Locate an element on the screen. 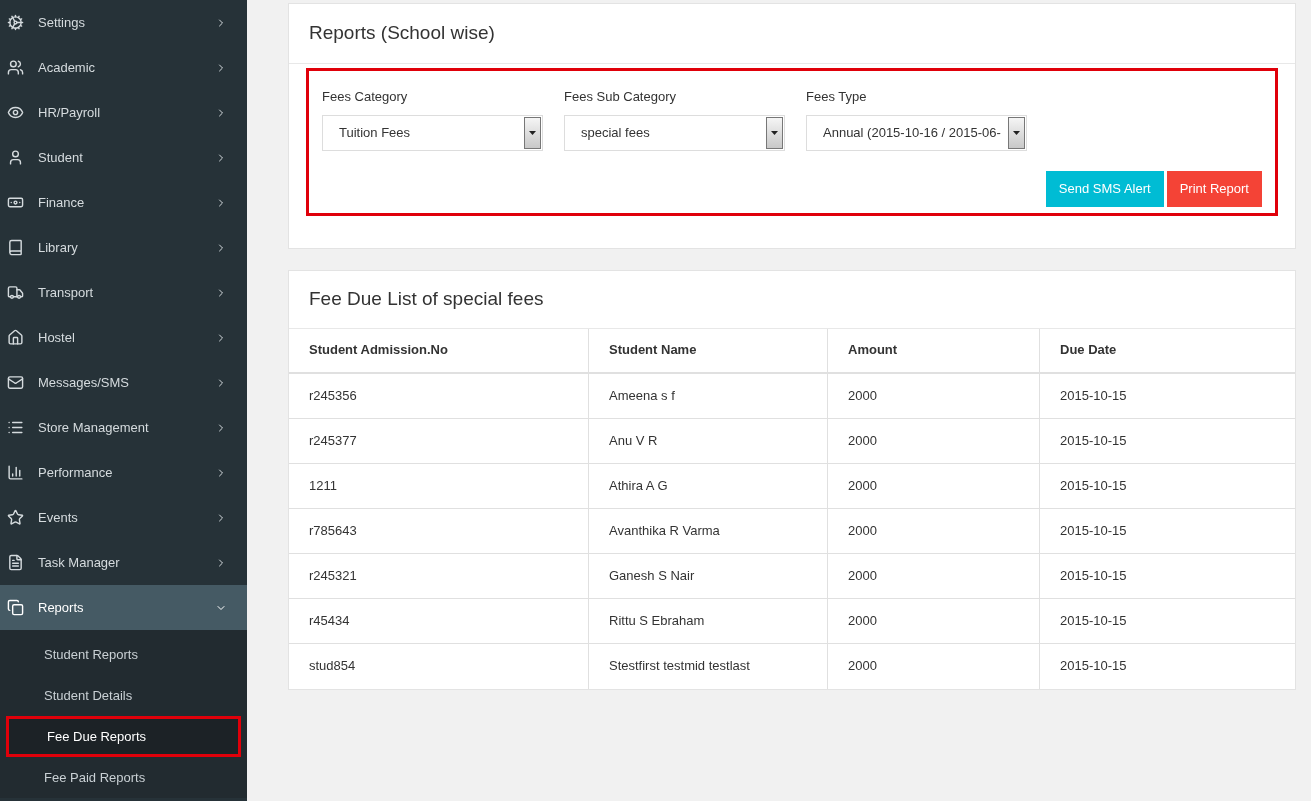 The width and height of the screenshot is (1311, 801). gears-icon is located at coordinates (15, 22).